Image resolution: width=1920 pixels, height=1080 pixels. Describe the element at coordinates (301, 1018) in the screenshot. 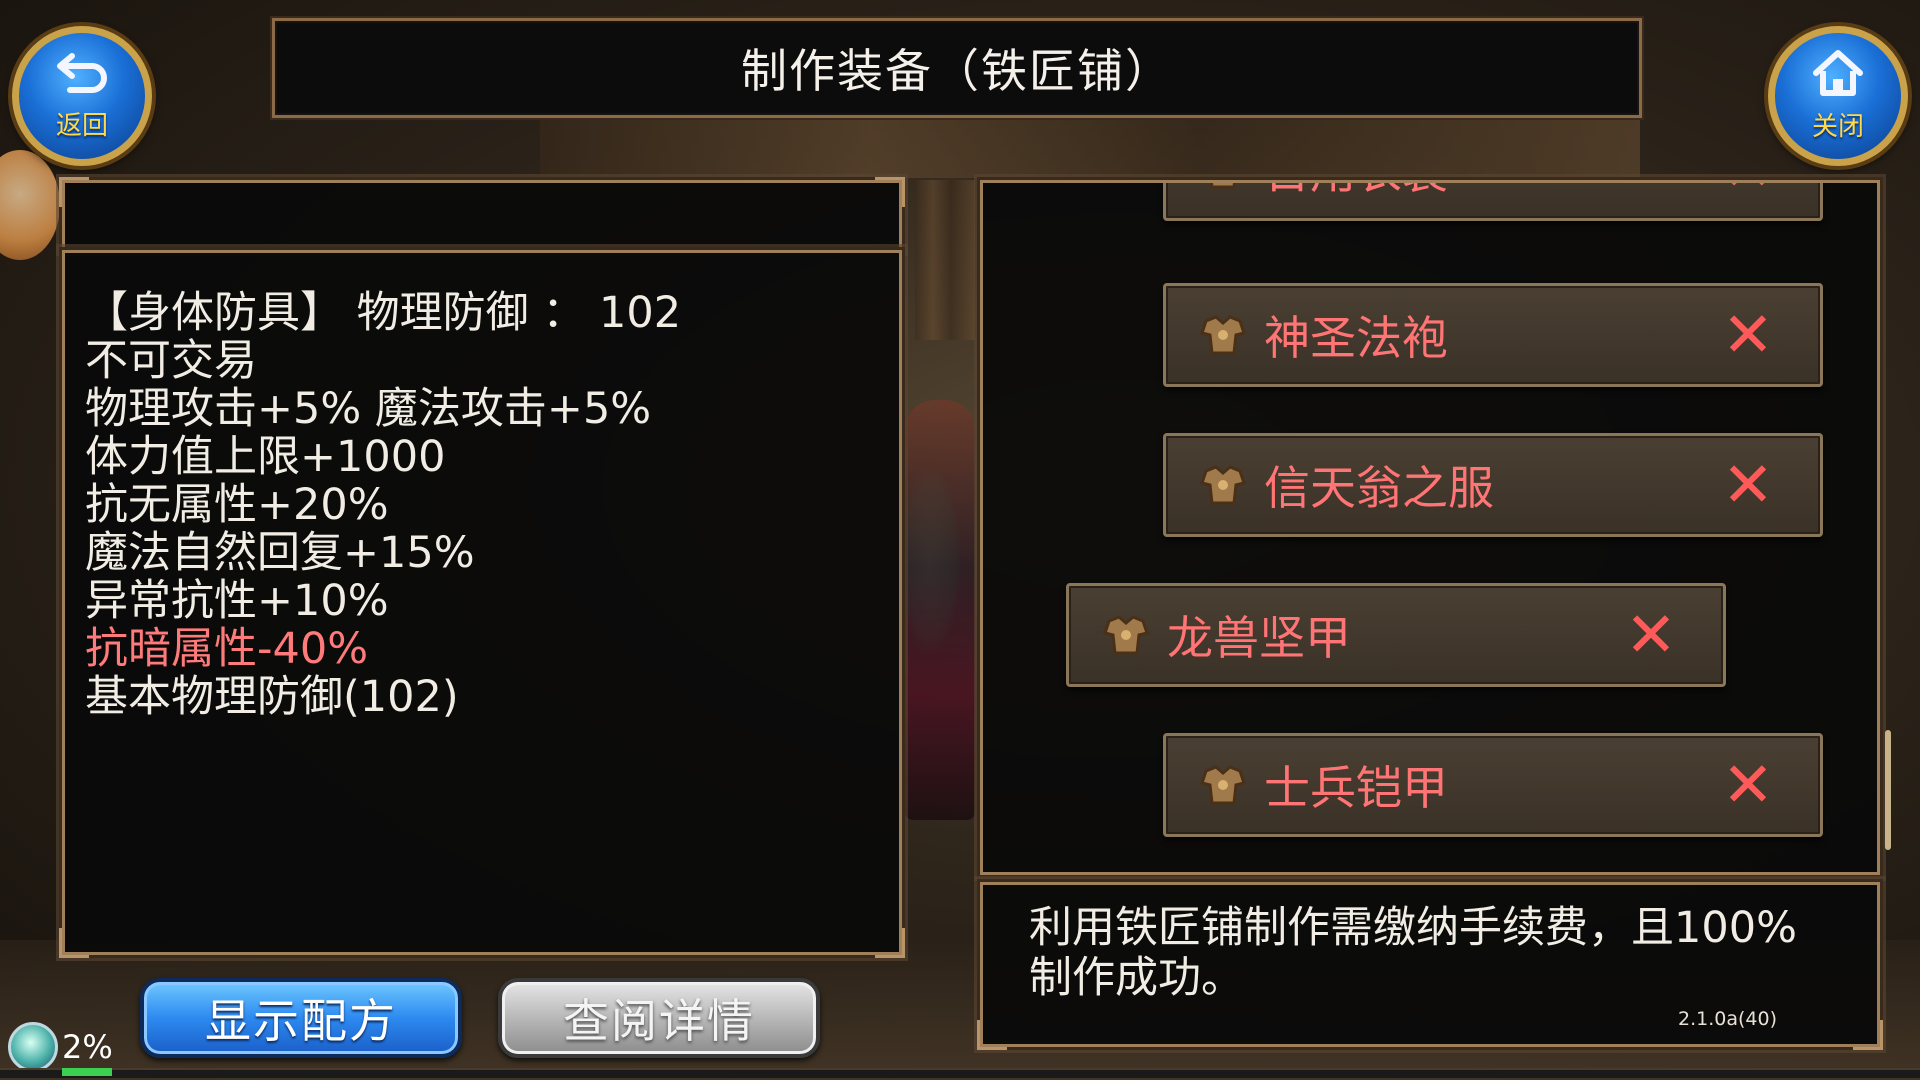

I see `show-recipe-button: 显示配方` at that location.